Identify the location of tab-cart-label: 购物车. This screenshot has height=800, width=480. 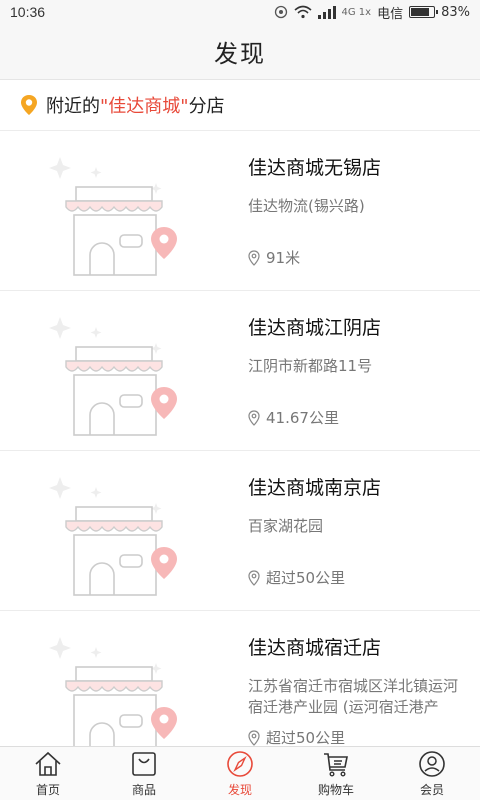
(335, 790).